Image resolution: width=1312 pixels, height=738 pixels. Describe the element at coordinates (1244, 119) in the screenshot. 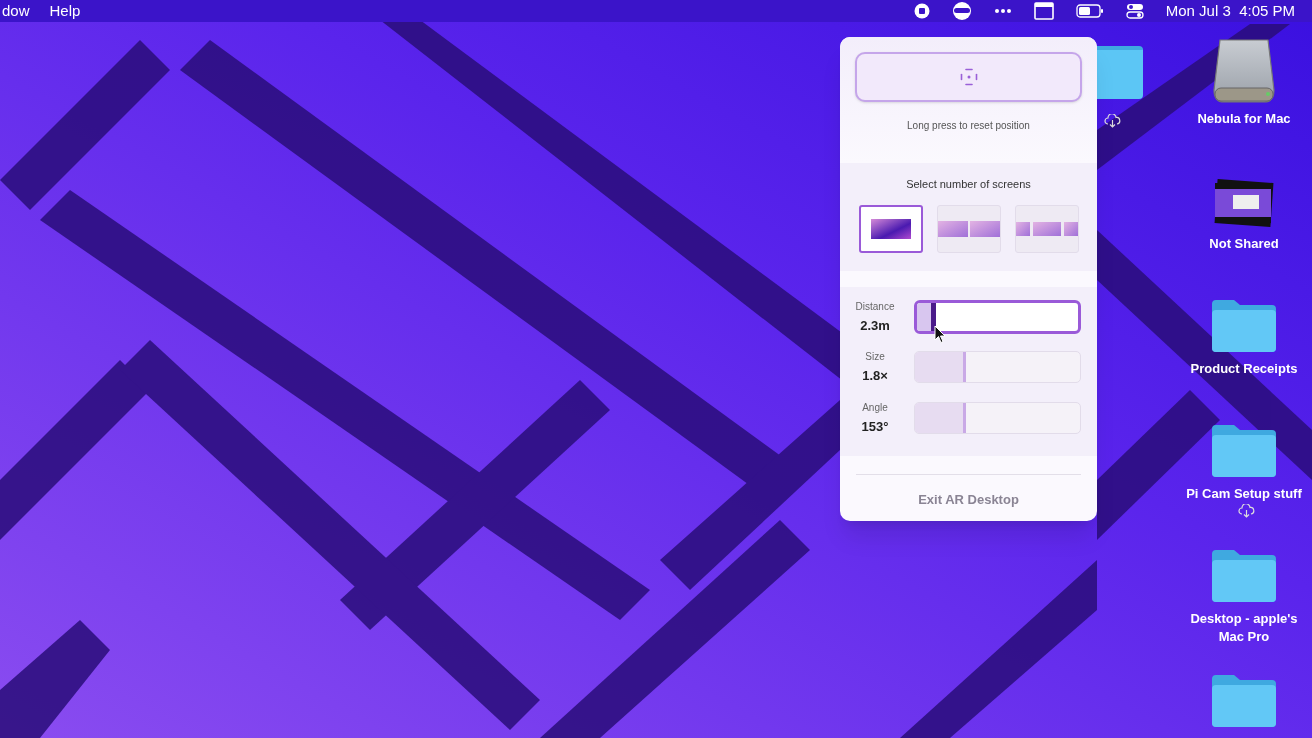

I see `desktop-item-label: Nebula for Mac` at that location.